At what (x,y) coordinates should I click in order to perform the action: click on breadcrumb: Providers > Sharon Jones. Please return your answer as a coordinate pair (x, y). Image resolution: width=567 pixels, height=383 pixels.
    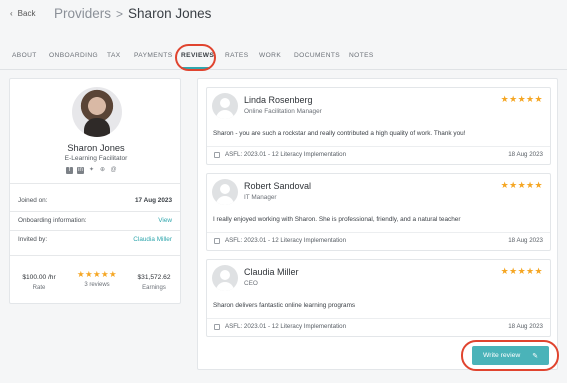
    Looking at the image, I should click on (132, 13).